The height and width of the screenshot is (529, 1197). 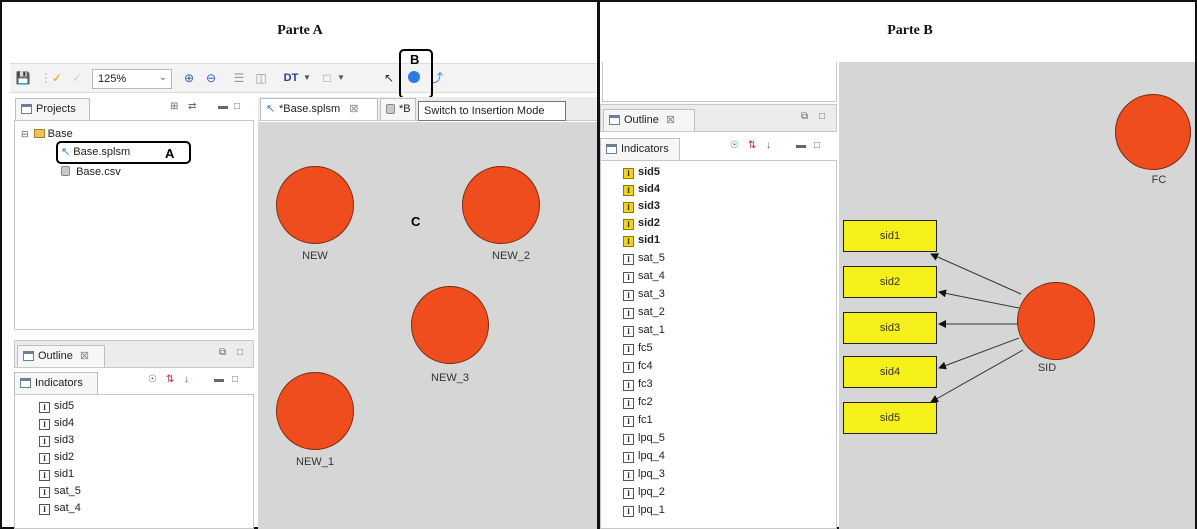 What do you see at coordinates (450, 378) in the screenshot?
I see `node-label: NEW_3` at bounding box center [450, 378].